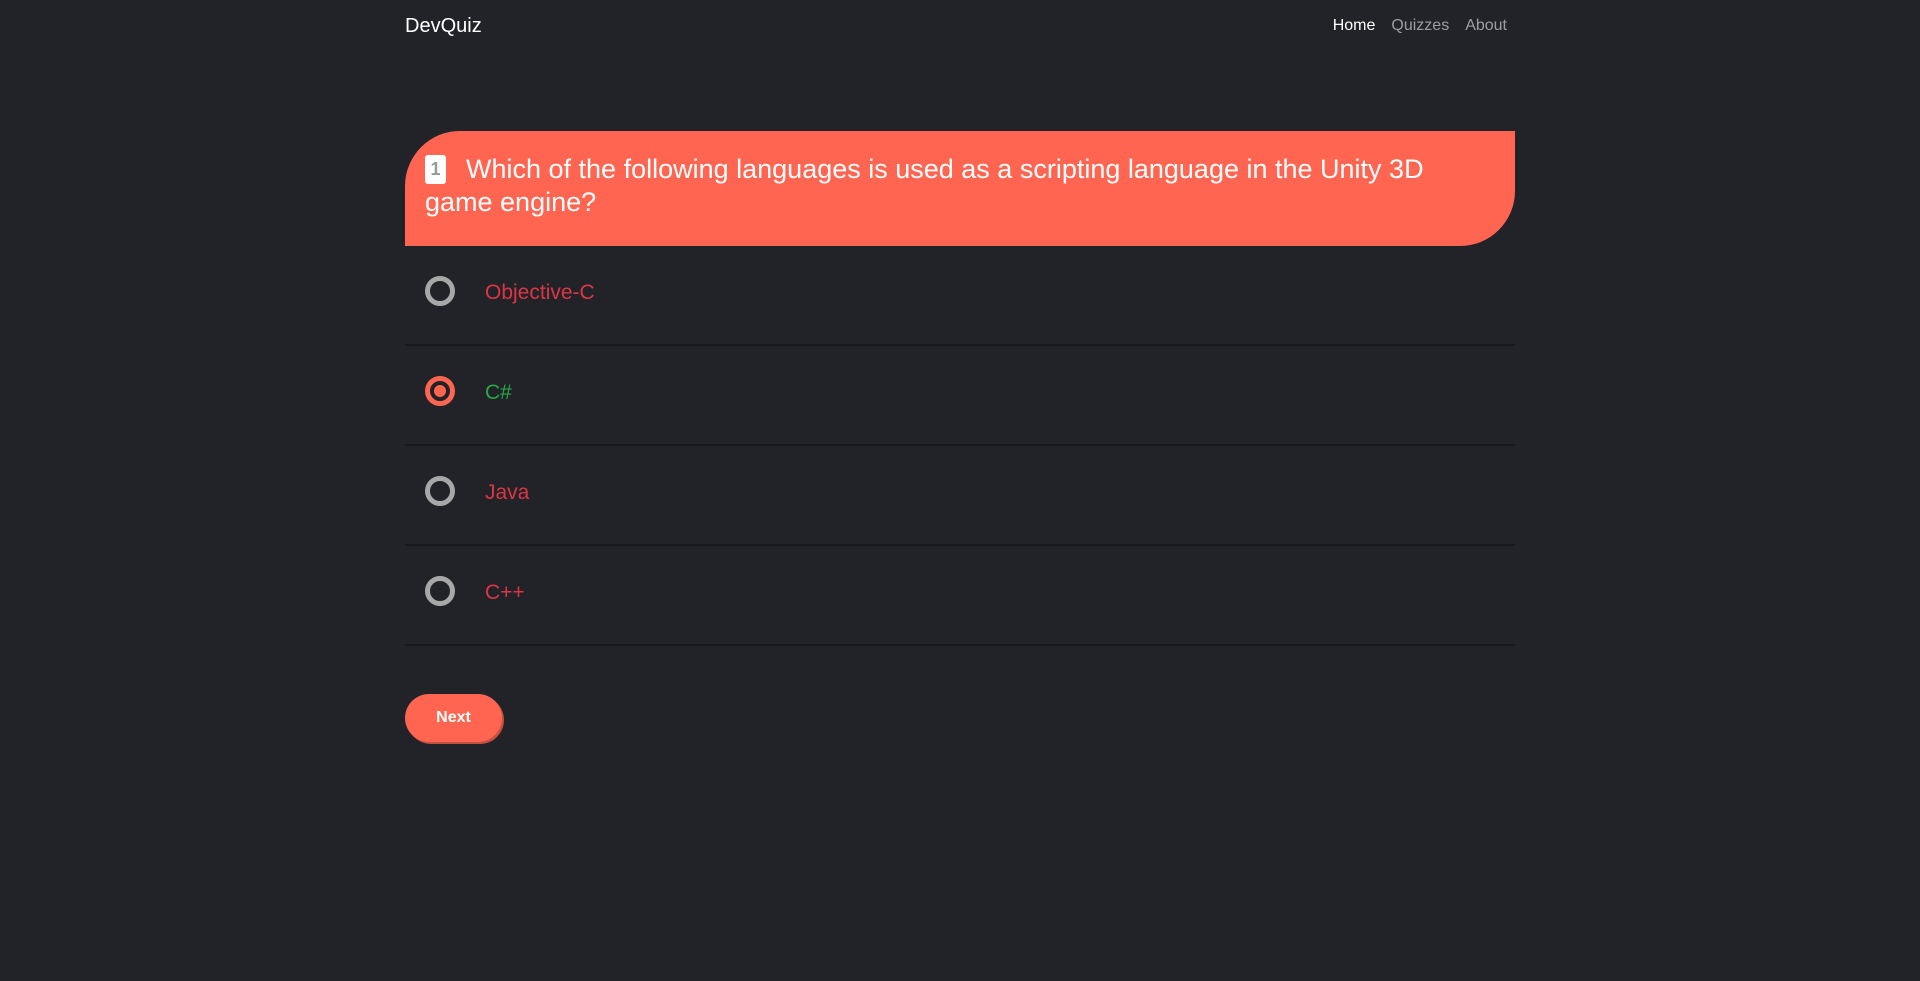  What do you see at coordinates (960, 296) in the screenshot?
I see `answer-option: Objective-C` at bounding box center [960, 296].